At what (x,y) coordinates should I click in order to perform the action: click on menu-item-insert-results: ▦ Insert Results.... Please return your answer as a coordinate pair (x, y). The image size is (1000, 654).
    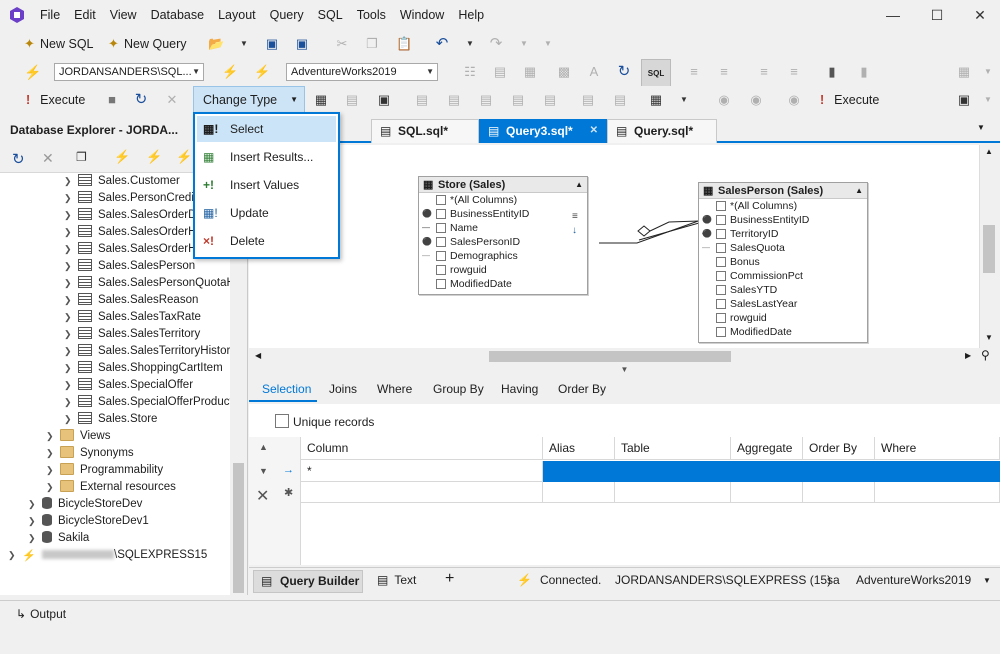
    Looking at the image, I should click on (266, 157).